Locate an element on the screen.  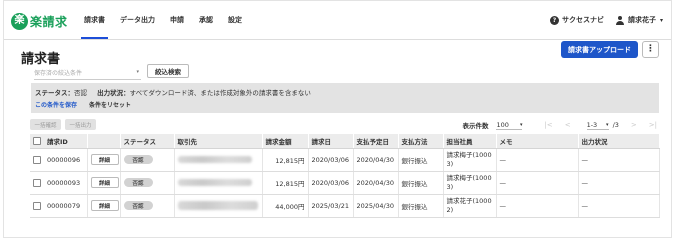
first-page-icon: |< is located at coordinates (548, 125).